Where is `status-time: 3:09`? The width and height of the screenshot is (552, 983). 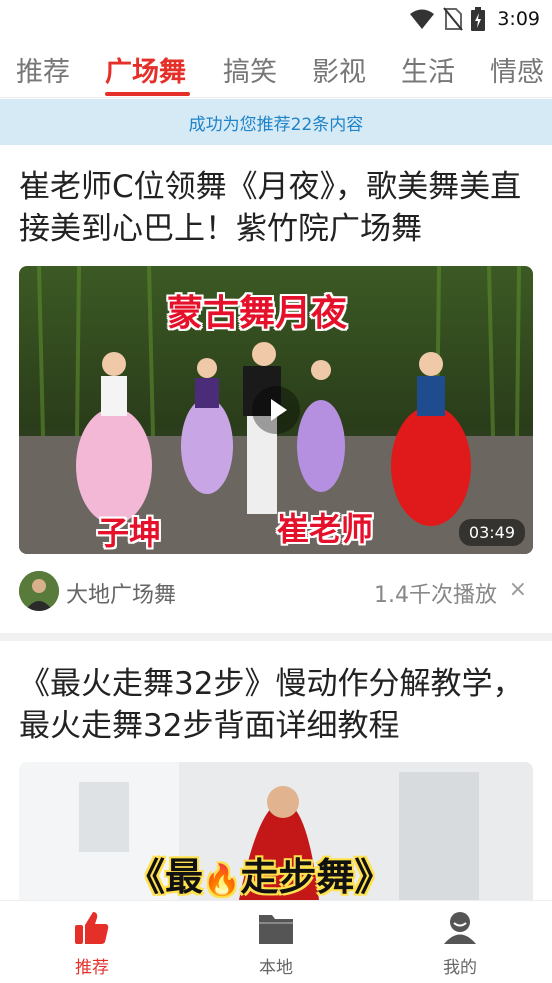 status-time: 3:09 is located at coordinates (518, 19).